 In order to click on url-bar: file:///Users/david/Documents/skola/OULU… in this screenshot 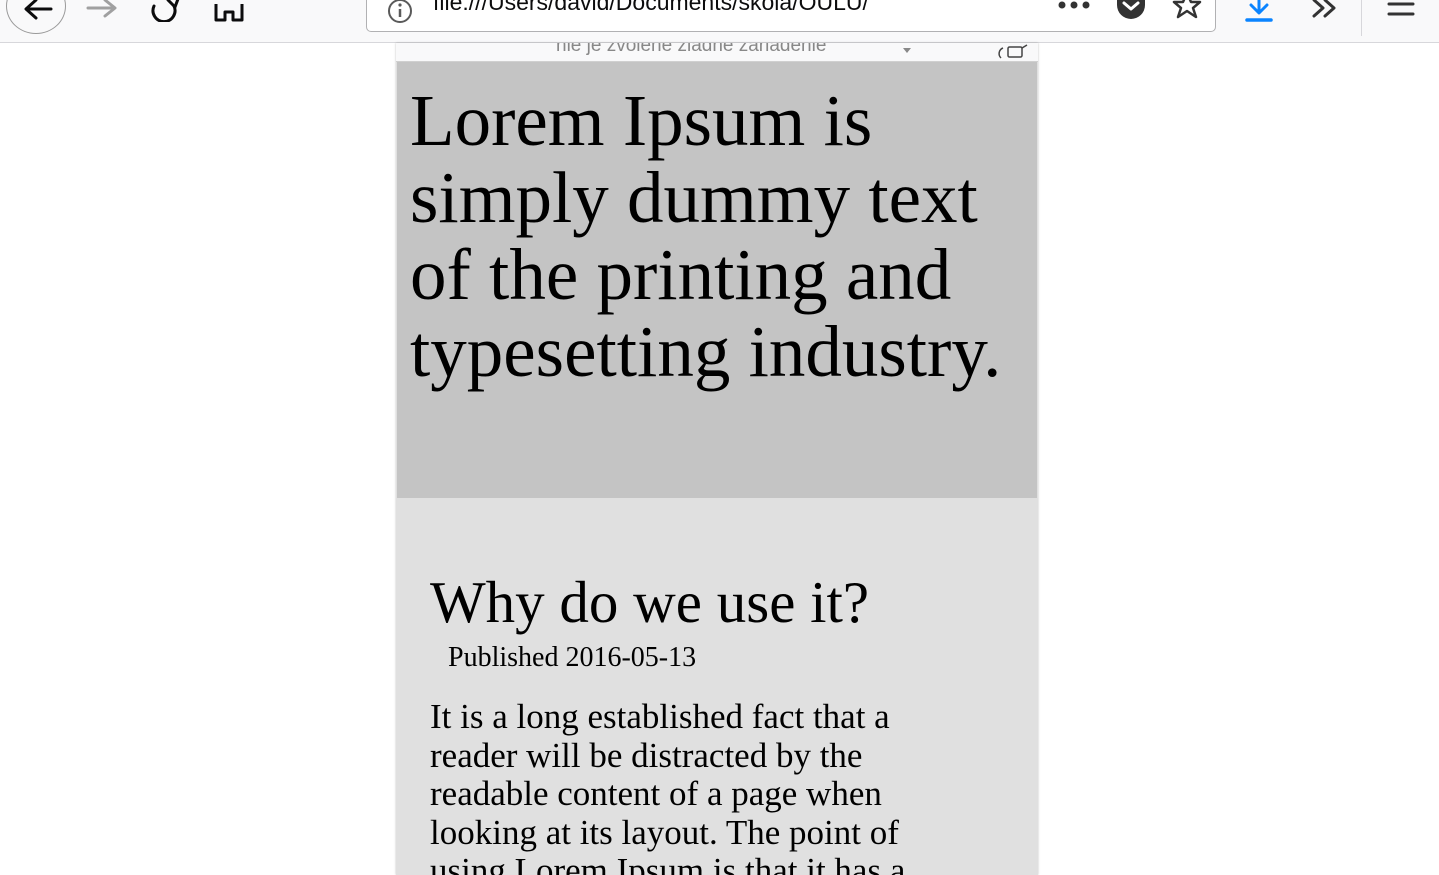, I will do `click(791, 16)`.